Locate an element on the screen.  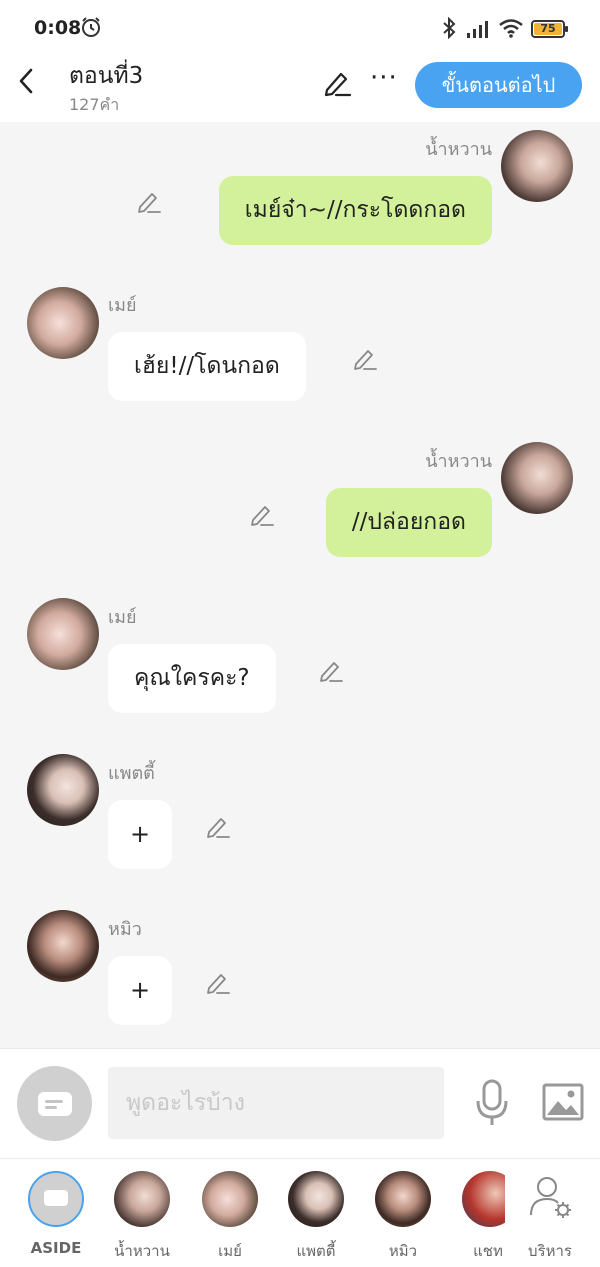
bluetooth-icon is located at coordinates (449, 28).